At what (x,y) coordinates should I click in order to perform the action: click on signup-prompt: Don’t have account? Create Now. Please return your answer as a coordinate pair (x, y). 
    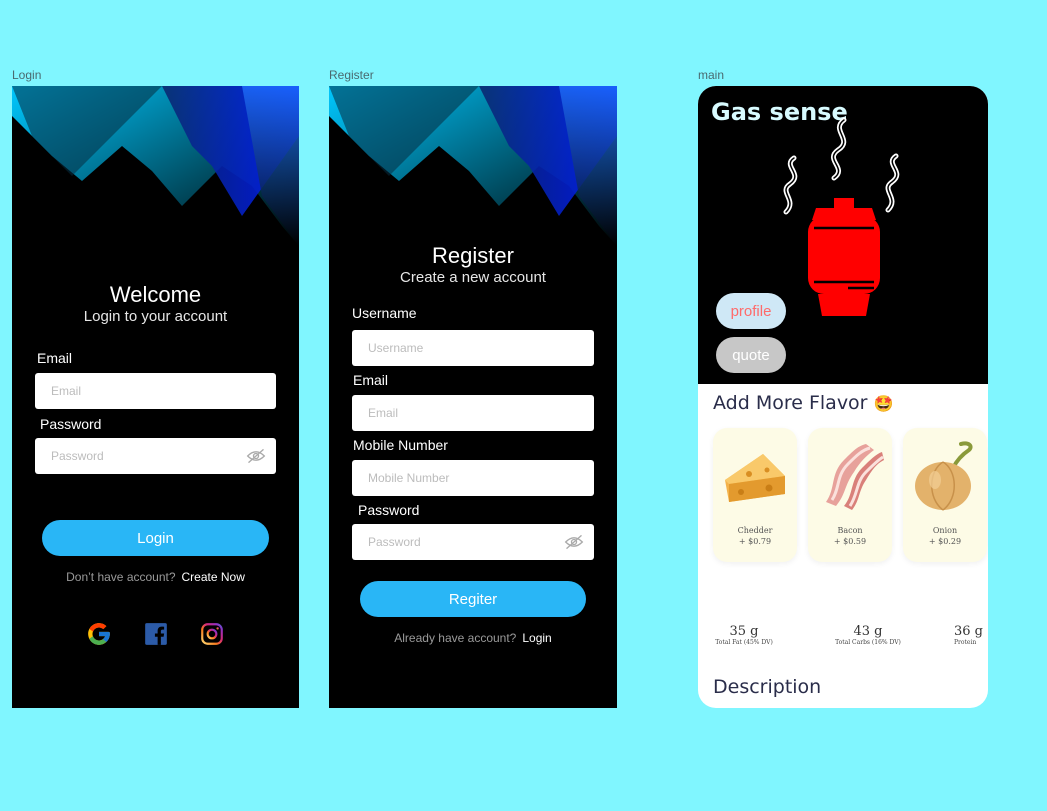
    Looking at the image, I should click on (155, 577).